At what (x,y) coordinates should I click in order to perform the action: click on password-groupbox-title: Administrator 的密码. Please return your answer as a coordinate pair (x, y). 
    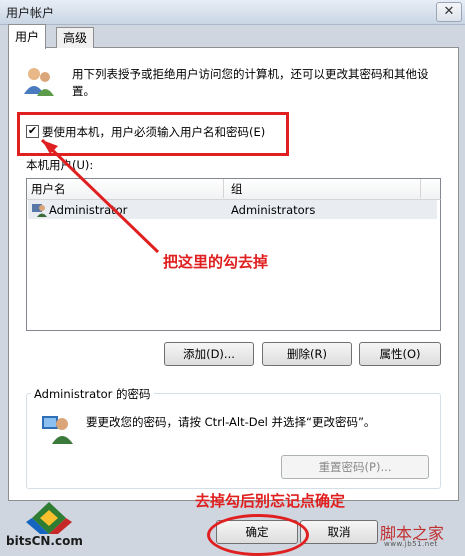
    Looking at the image, I should click on (92, 394).